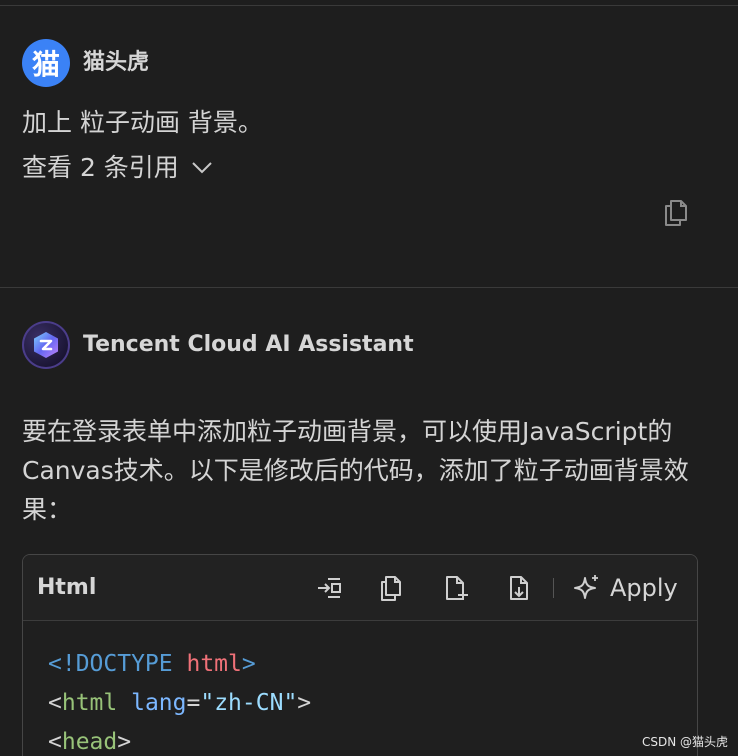 The image size is (738, 756). I want to click on copy-code-button, so click(391, 588).